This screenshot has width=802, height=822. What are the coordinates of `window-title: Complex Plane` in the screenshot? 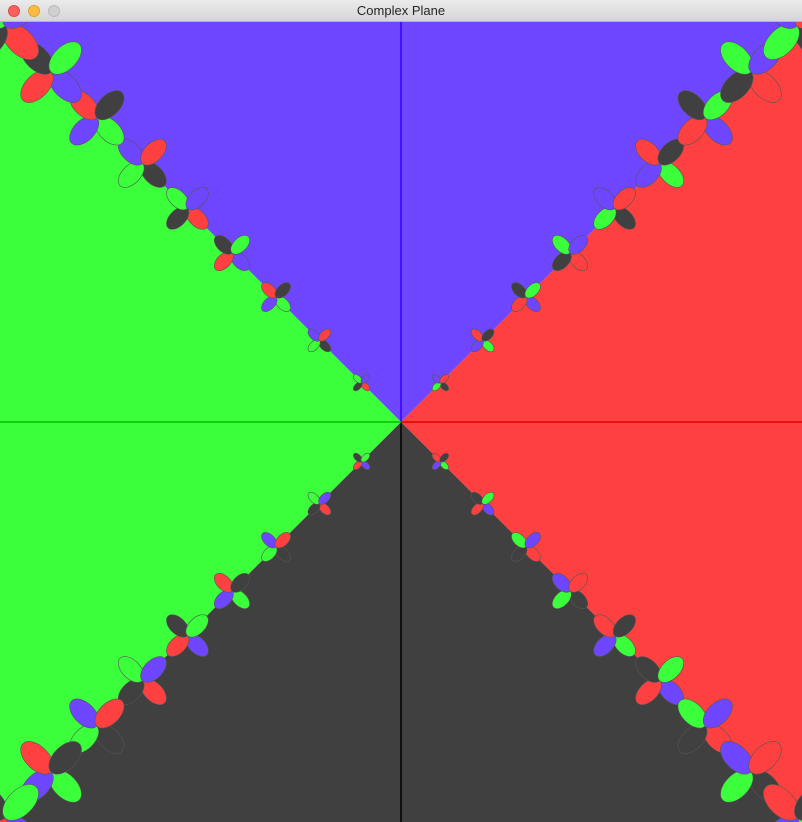 It's located at (401, 10).